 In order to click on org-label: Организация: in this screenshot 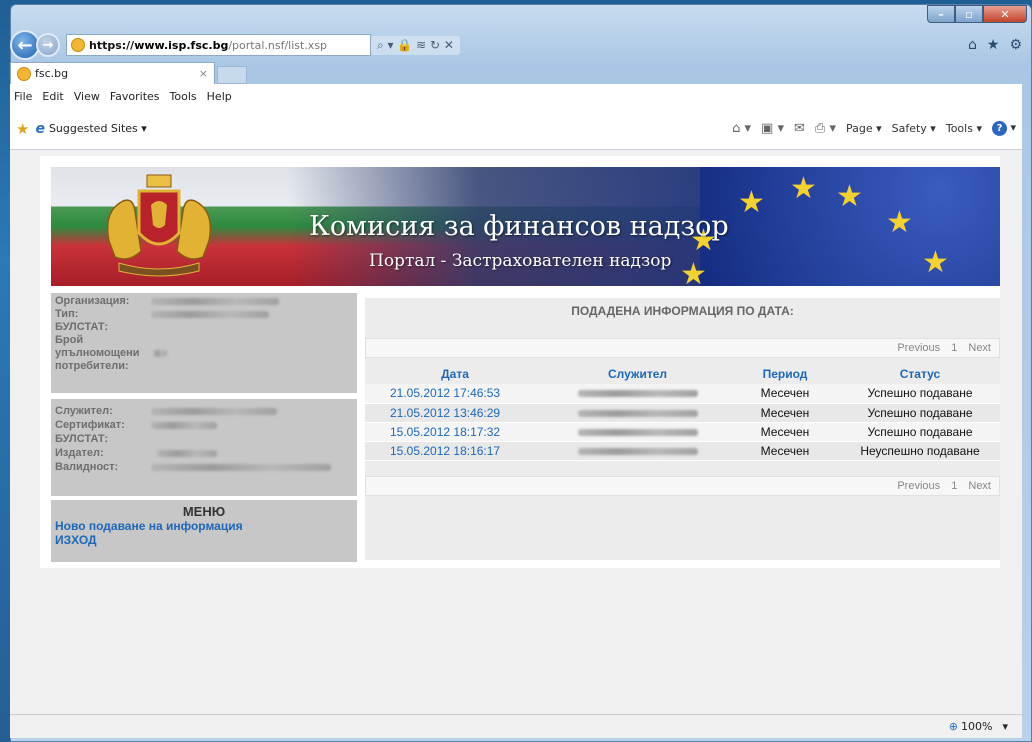, I will do `click(92, 301)`.